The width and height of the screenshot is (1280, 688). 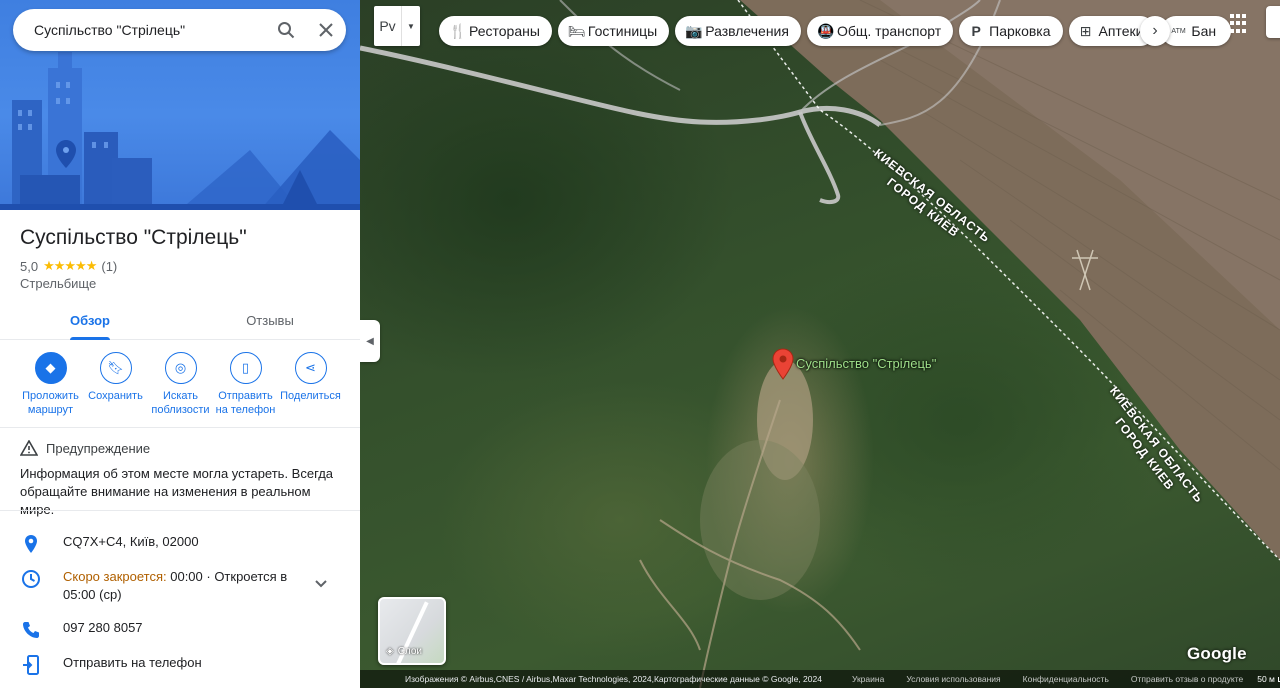 I want to click on bookmark-icon: 🔖︎, so click(x=115, y=368).